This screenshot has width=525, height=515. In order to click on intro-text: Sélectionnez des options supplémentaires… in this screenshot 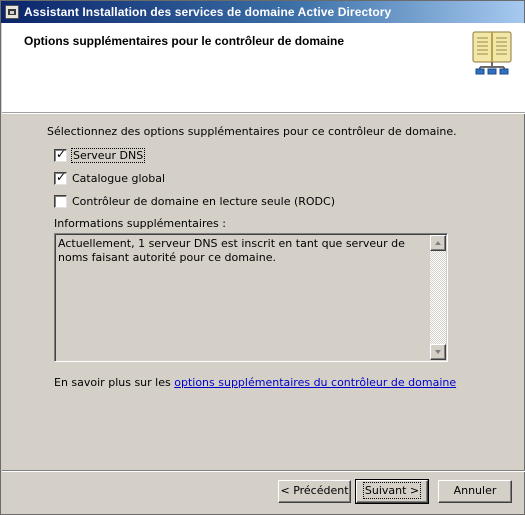, I will do `click(252, 131)`.